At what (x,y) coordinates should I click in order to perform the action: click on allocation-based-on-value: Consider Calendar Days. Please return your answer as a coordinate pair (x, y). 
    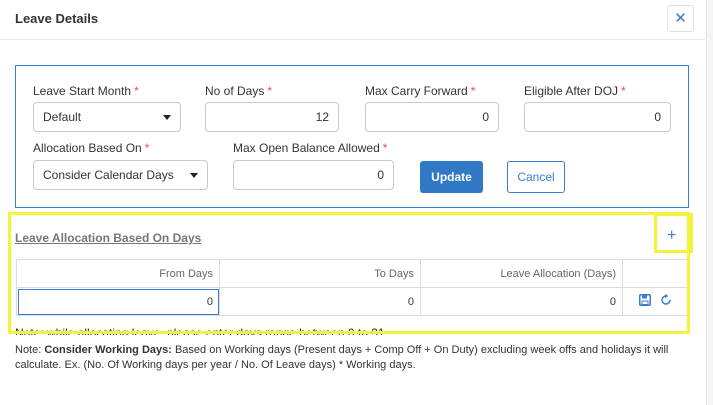
    Looking at the image, I should click on (108, 175).